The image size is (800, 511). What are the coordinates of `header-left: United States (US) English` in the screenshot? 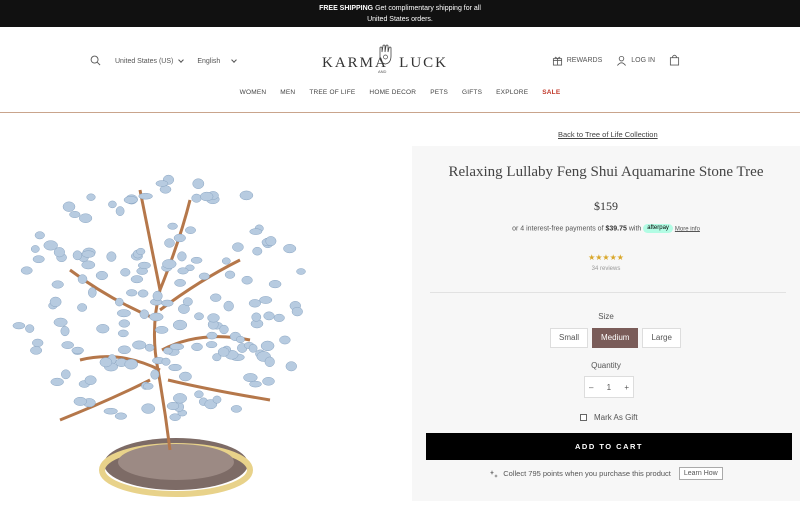 It's located at (164, 61).